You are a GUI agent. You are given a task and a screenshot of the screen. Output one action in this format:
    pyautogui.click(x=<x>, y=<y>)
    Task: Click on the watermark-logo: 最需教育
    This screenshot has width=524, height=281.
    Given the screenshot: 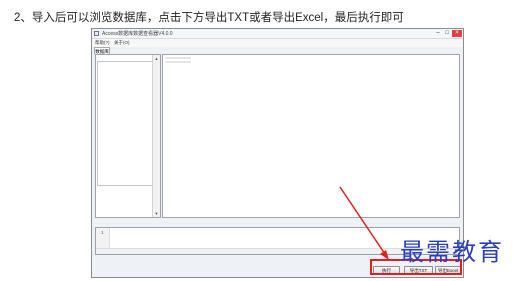 What is the action you would take?
    pyautogui.click(x=452, y=252)
    